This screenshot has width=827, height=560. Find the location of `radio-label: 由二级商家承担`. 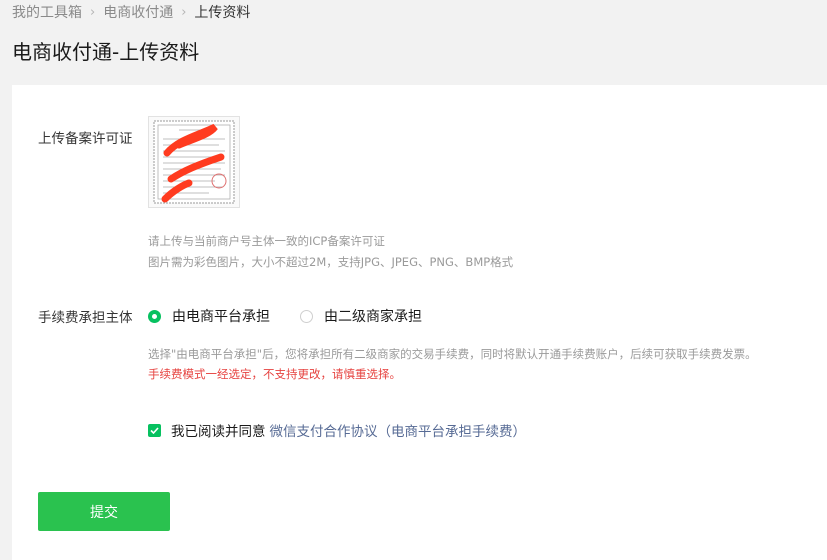

radio-label: 由二级商家承担 is located at coordinates (373, 317).